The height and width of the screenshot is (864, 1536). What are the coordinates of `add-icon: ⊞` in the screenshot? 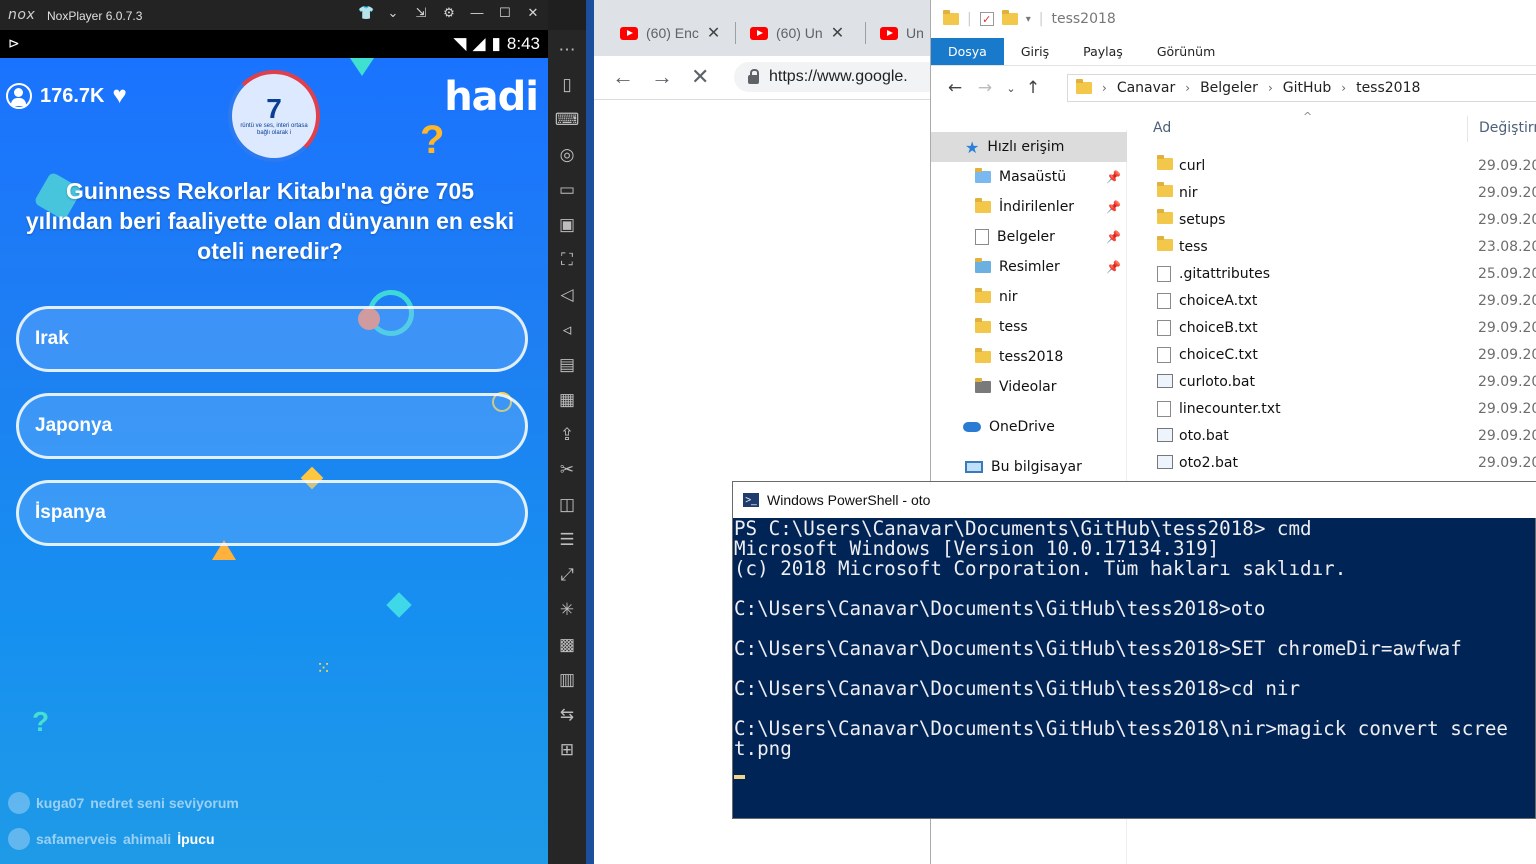 It's located at (567, 749).